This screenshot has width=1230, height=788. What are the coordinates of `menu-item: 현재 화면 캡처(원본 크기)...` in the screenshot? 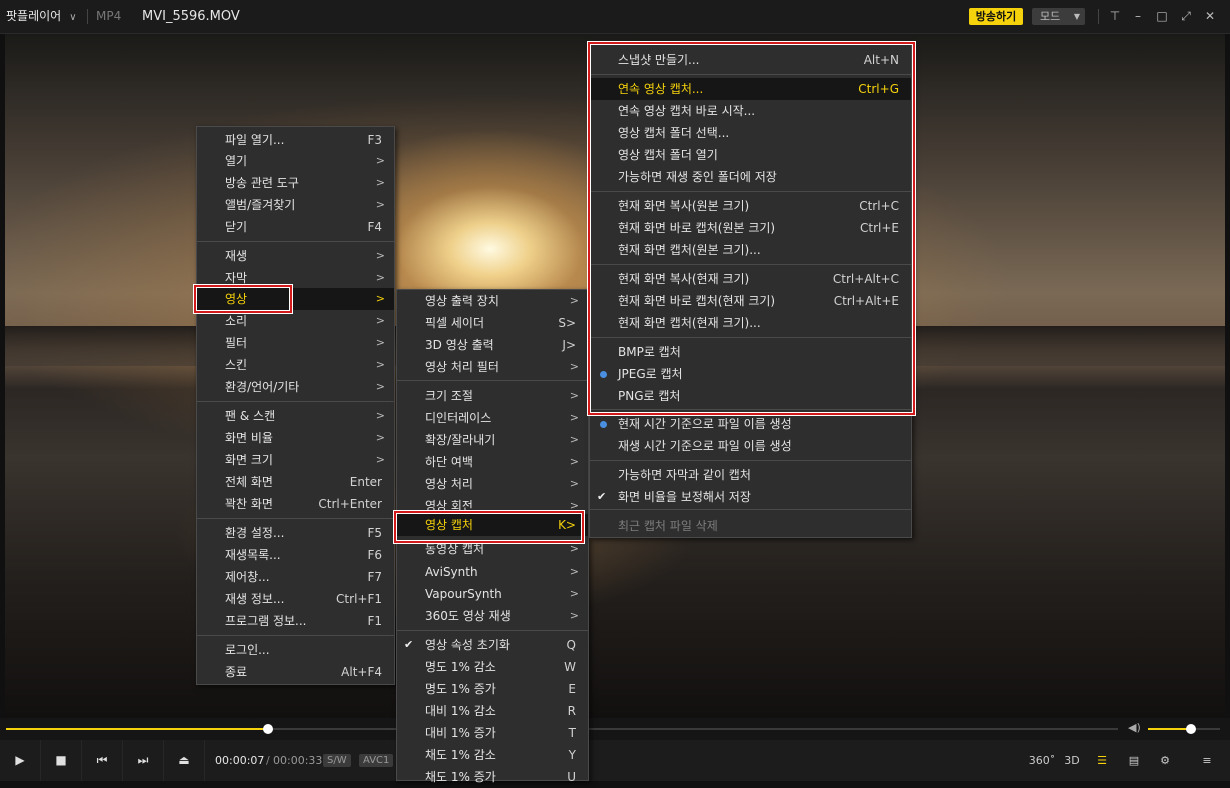 It's located at (750, 250).